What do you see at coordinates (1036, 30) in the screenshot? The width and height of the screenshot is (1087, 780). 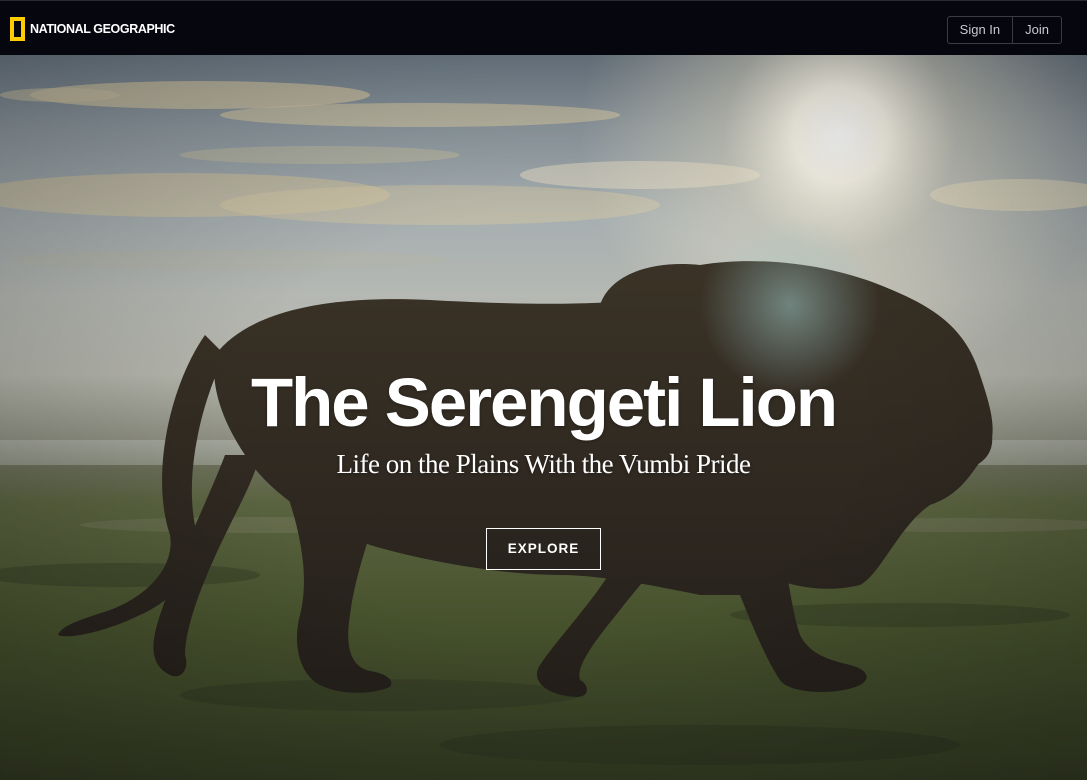 I see `join-button: Join` at bounding box center [1036, 30].